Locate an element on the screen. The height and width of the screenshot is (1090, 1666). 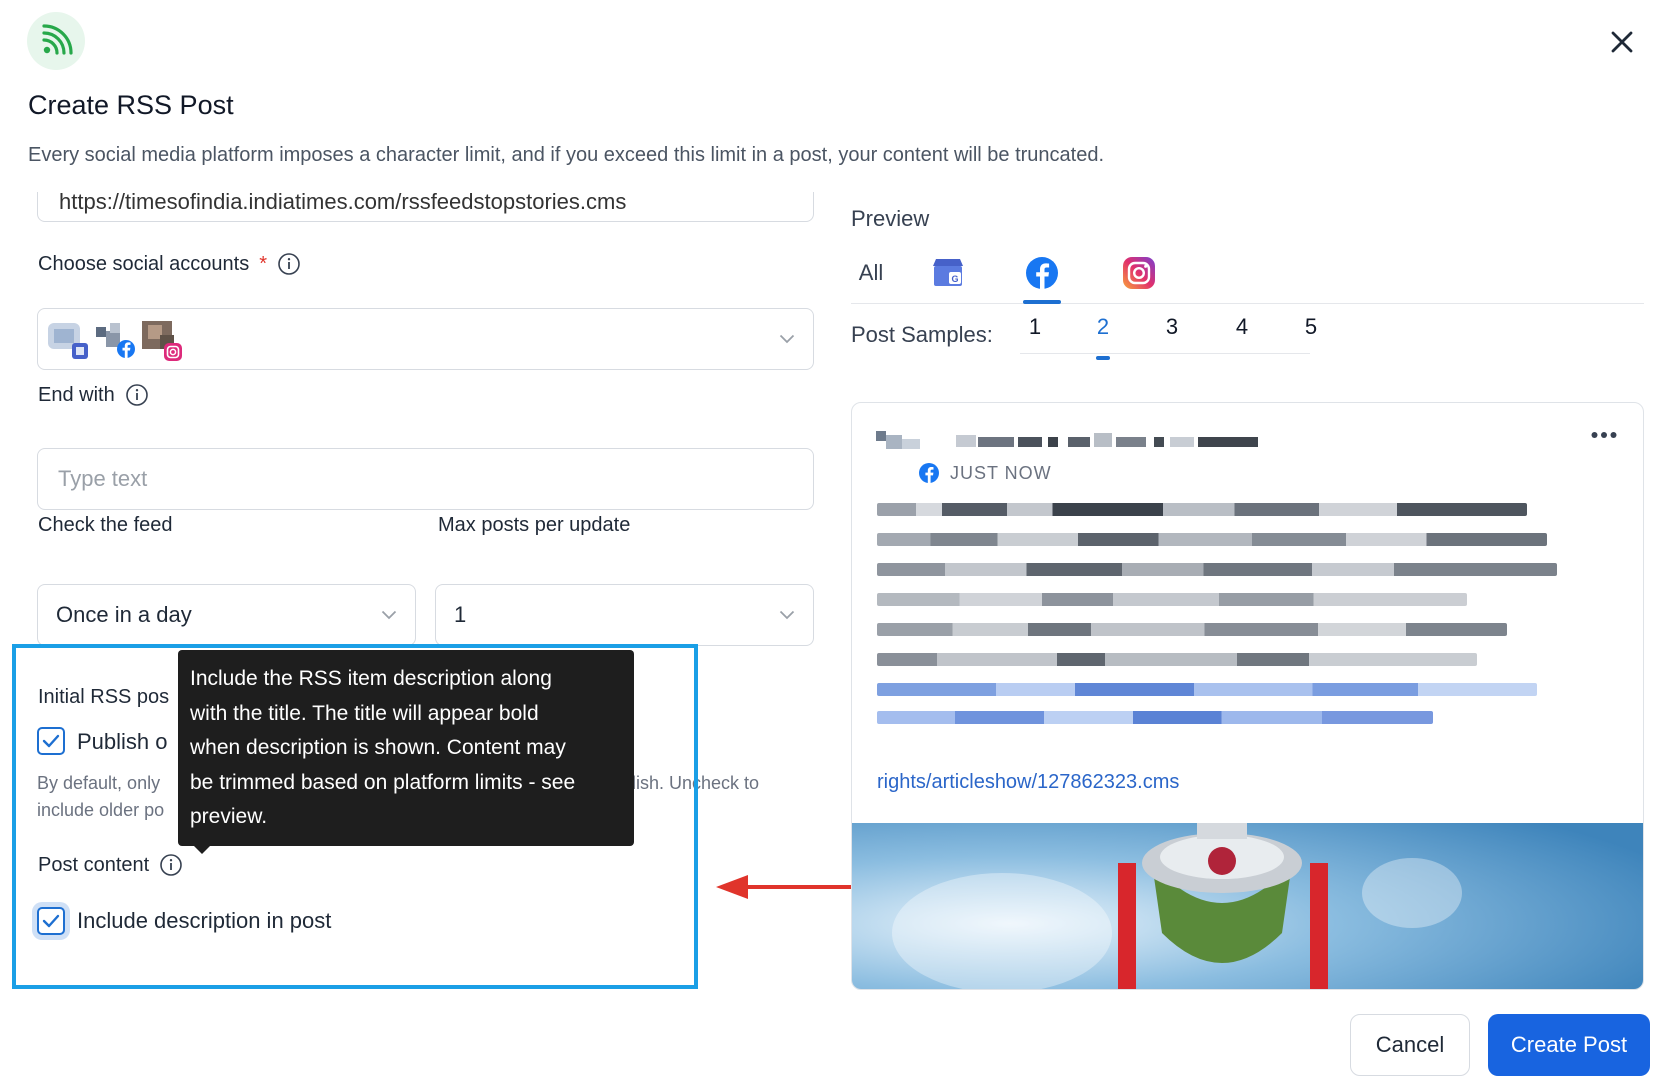
svg-text: G is located at coordinates (954, 279).